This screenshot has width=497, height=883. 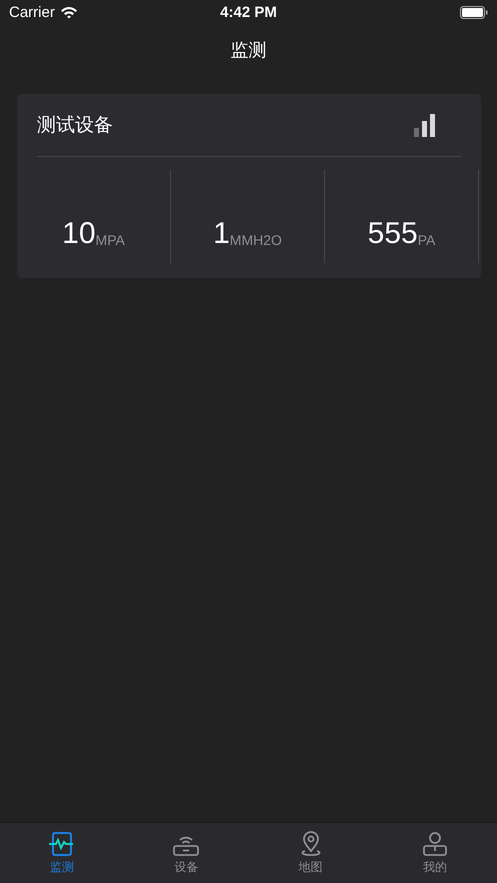 What do you see at coordinates (32, 12) in the screenshot?
I see `carrier-label: Carrier` at bounding box center [32, 12].